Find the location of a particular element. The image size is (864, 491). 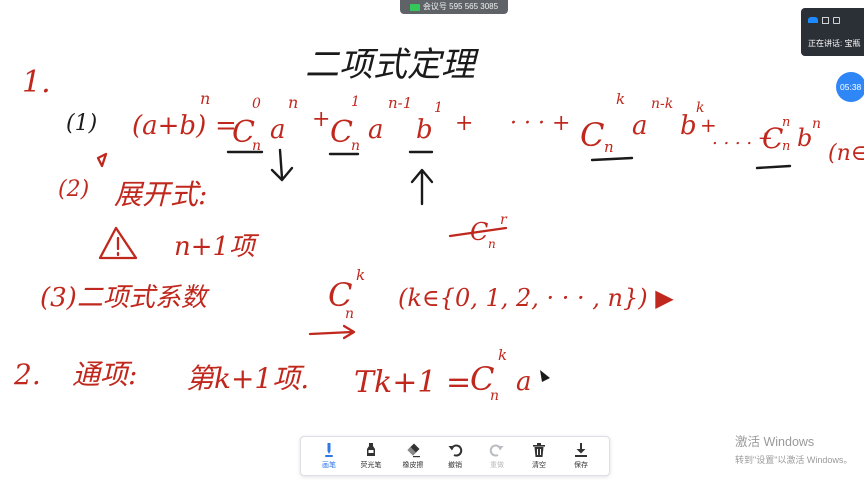

item-2-label: (2) is located at coordinates (73, 189).